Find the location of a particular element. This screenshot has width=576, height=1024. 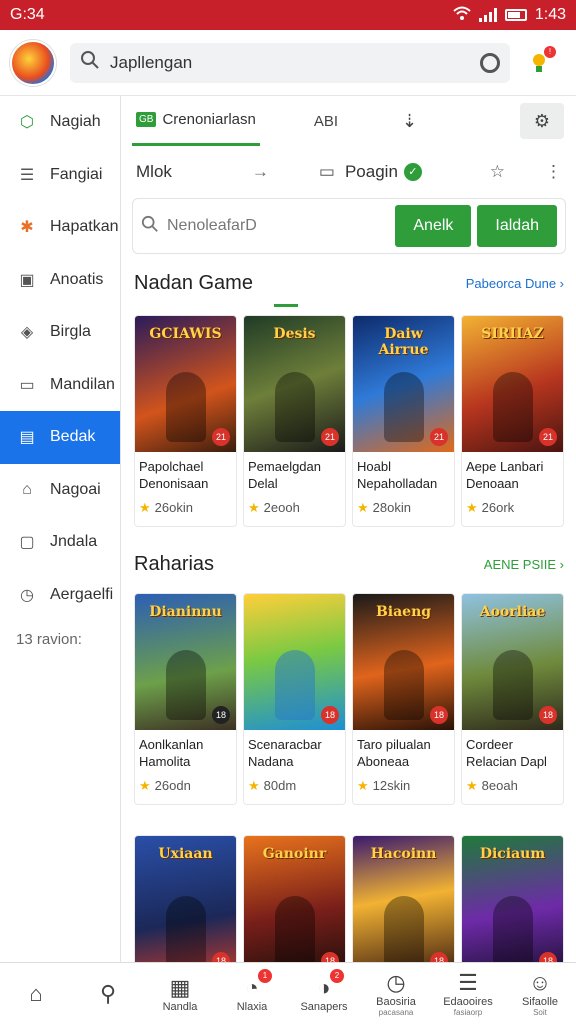

sidebar-item-label: Nagiah is located at coordinates (75, 122).